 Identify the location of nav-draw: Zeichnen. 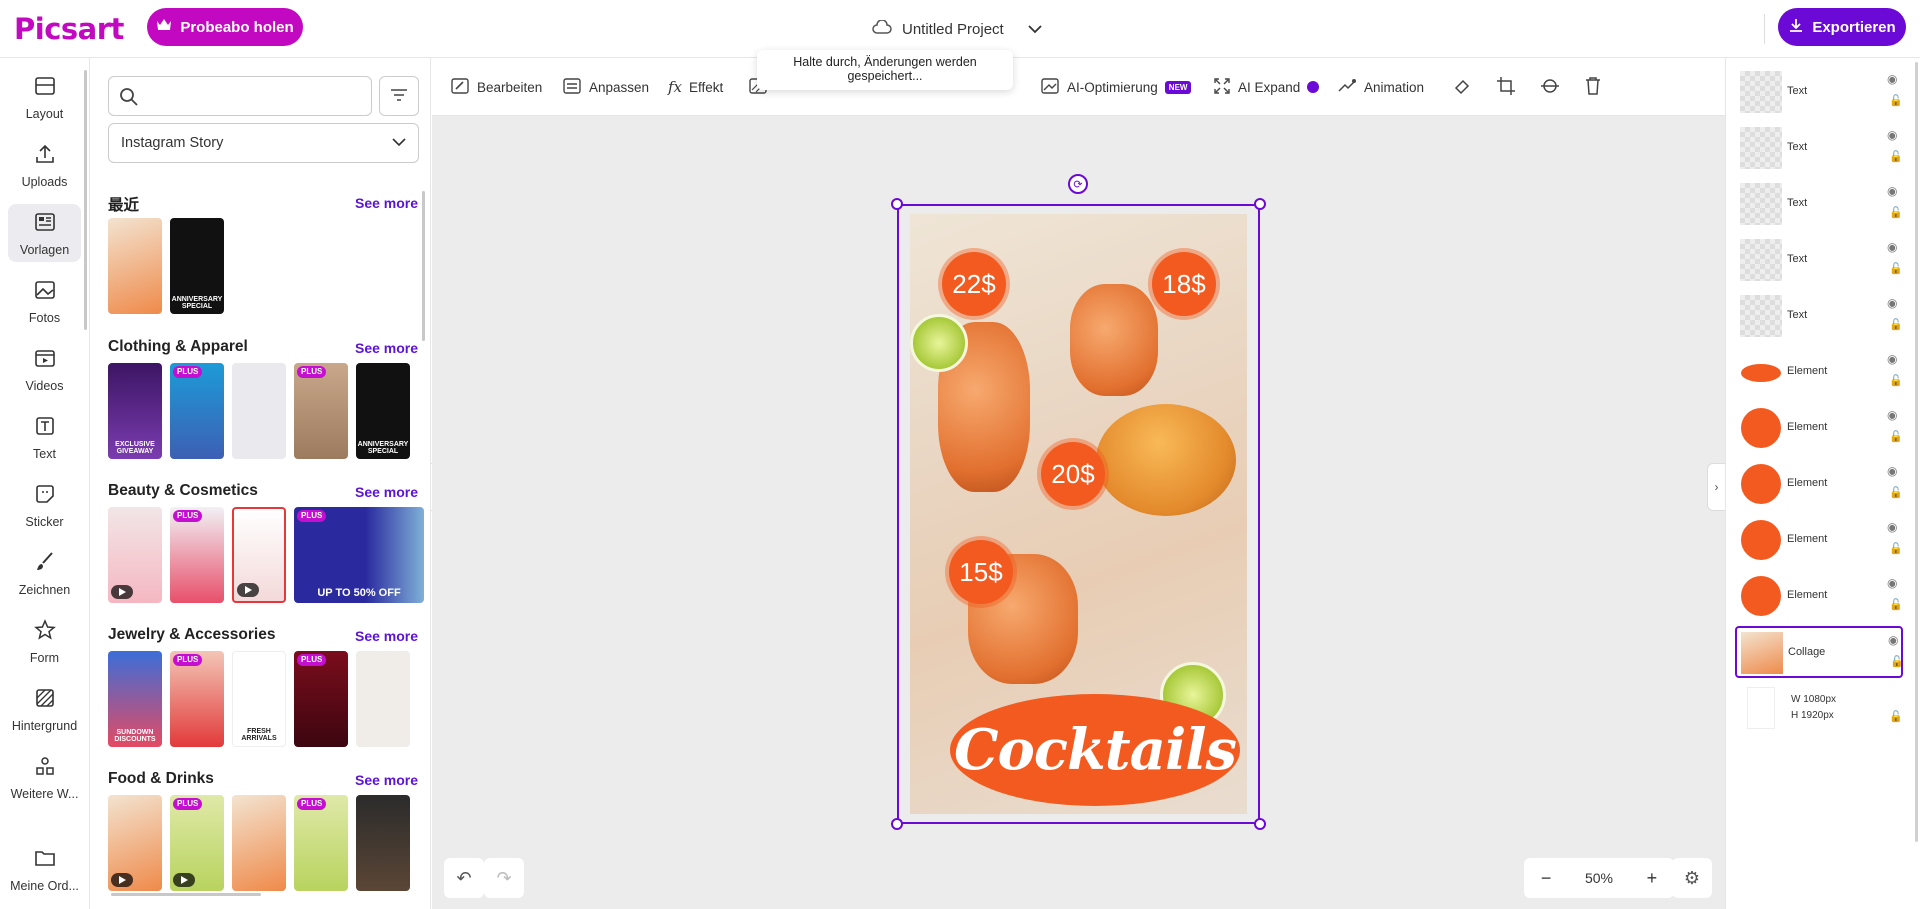
(44, 573).